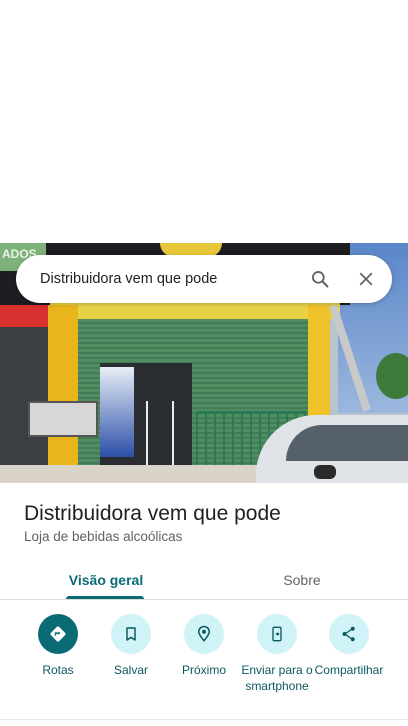  What do you see at coordinates (349, 670) in the screenshot?
I see `share-label: Compartilhar` at bounding box center [349, 670].